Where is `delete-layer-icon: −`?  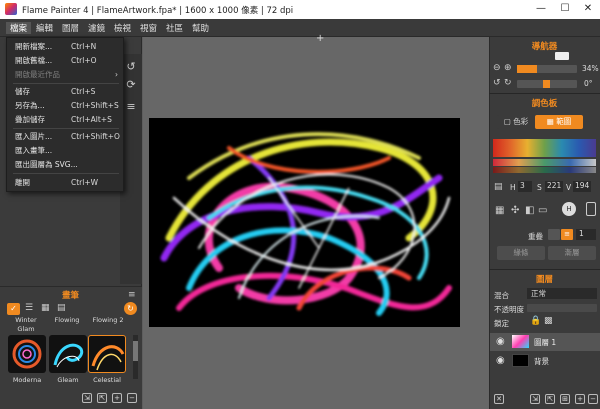
delete-layer-icon: − is located at coordinates (593, 399).